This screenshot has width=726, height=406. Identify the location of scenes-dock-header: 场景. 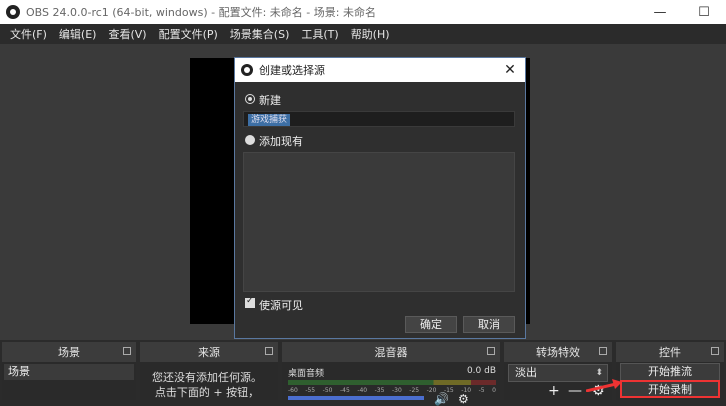
(69, 352).